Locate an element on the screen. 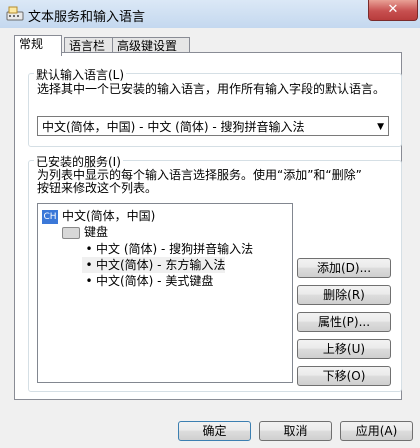 The width and height of the screenshot is (420, 448). chinese-language-icon: CH is located at coordinates (50, 216).